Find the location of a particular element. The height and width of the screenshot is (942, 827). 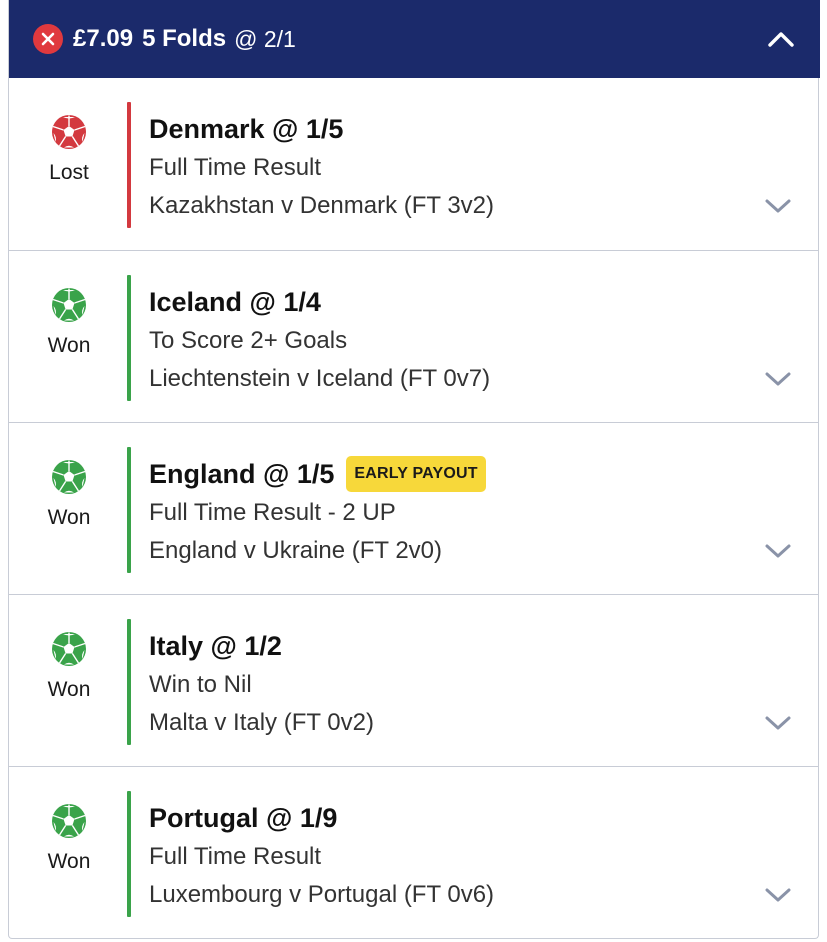

chevron-up-icon is located at coordinates (781, 39).